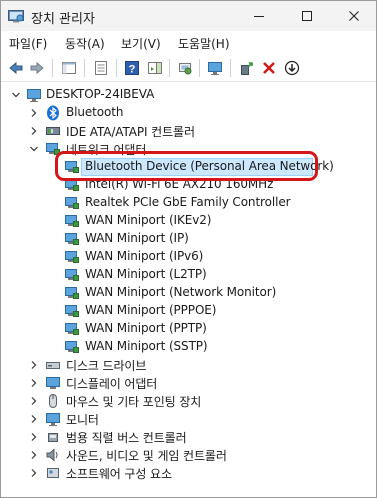  I want to click on category-label: 모니터, so click(82, 420).